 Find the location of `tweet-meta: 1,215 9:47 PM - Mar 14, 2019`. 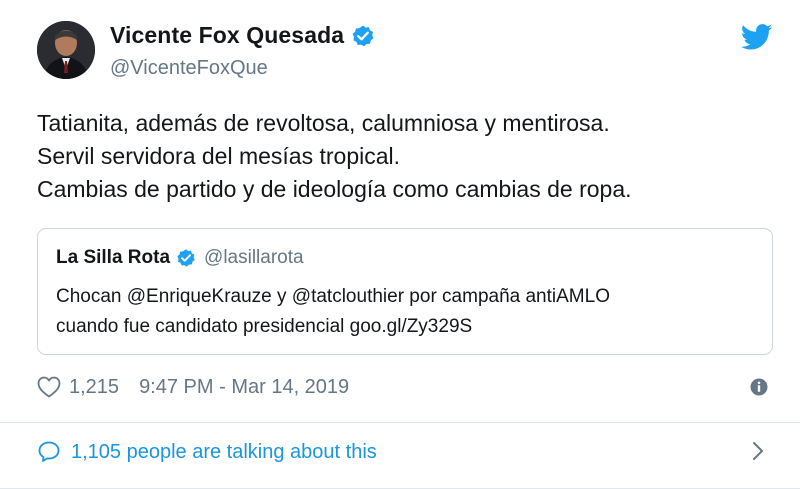

tweet-meta: 1,215 9:47 PM - Mar 14, 2019 is located at coordinates (193, 387).